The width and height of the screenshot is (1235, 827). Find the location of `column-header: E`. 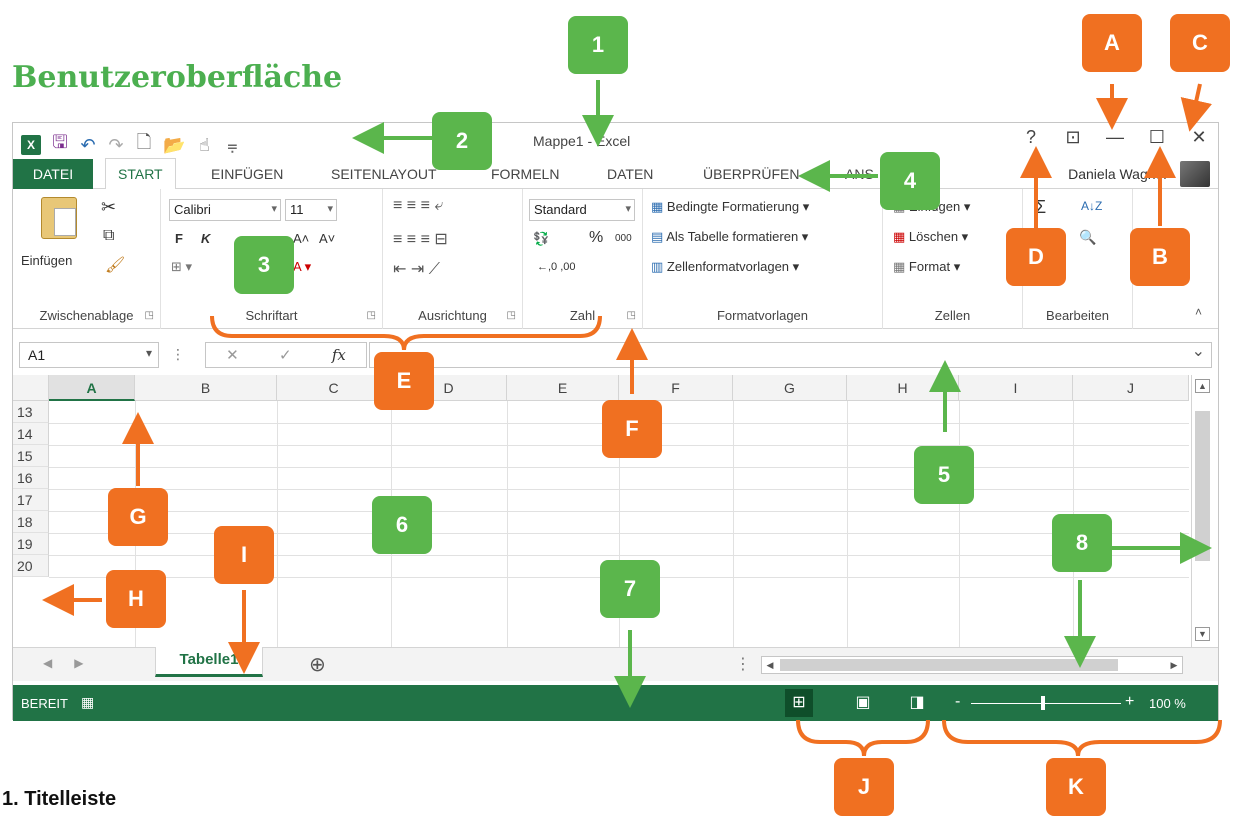

column-header: E is located at coordinates (563, 388).